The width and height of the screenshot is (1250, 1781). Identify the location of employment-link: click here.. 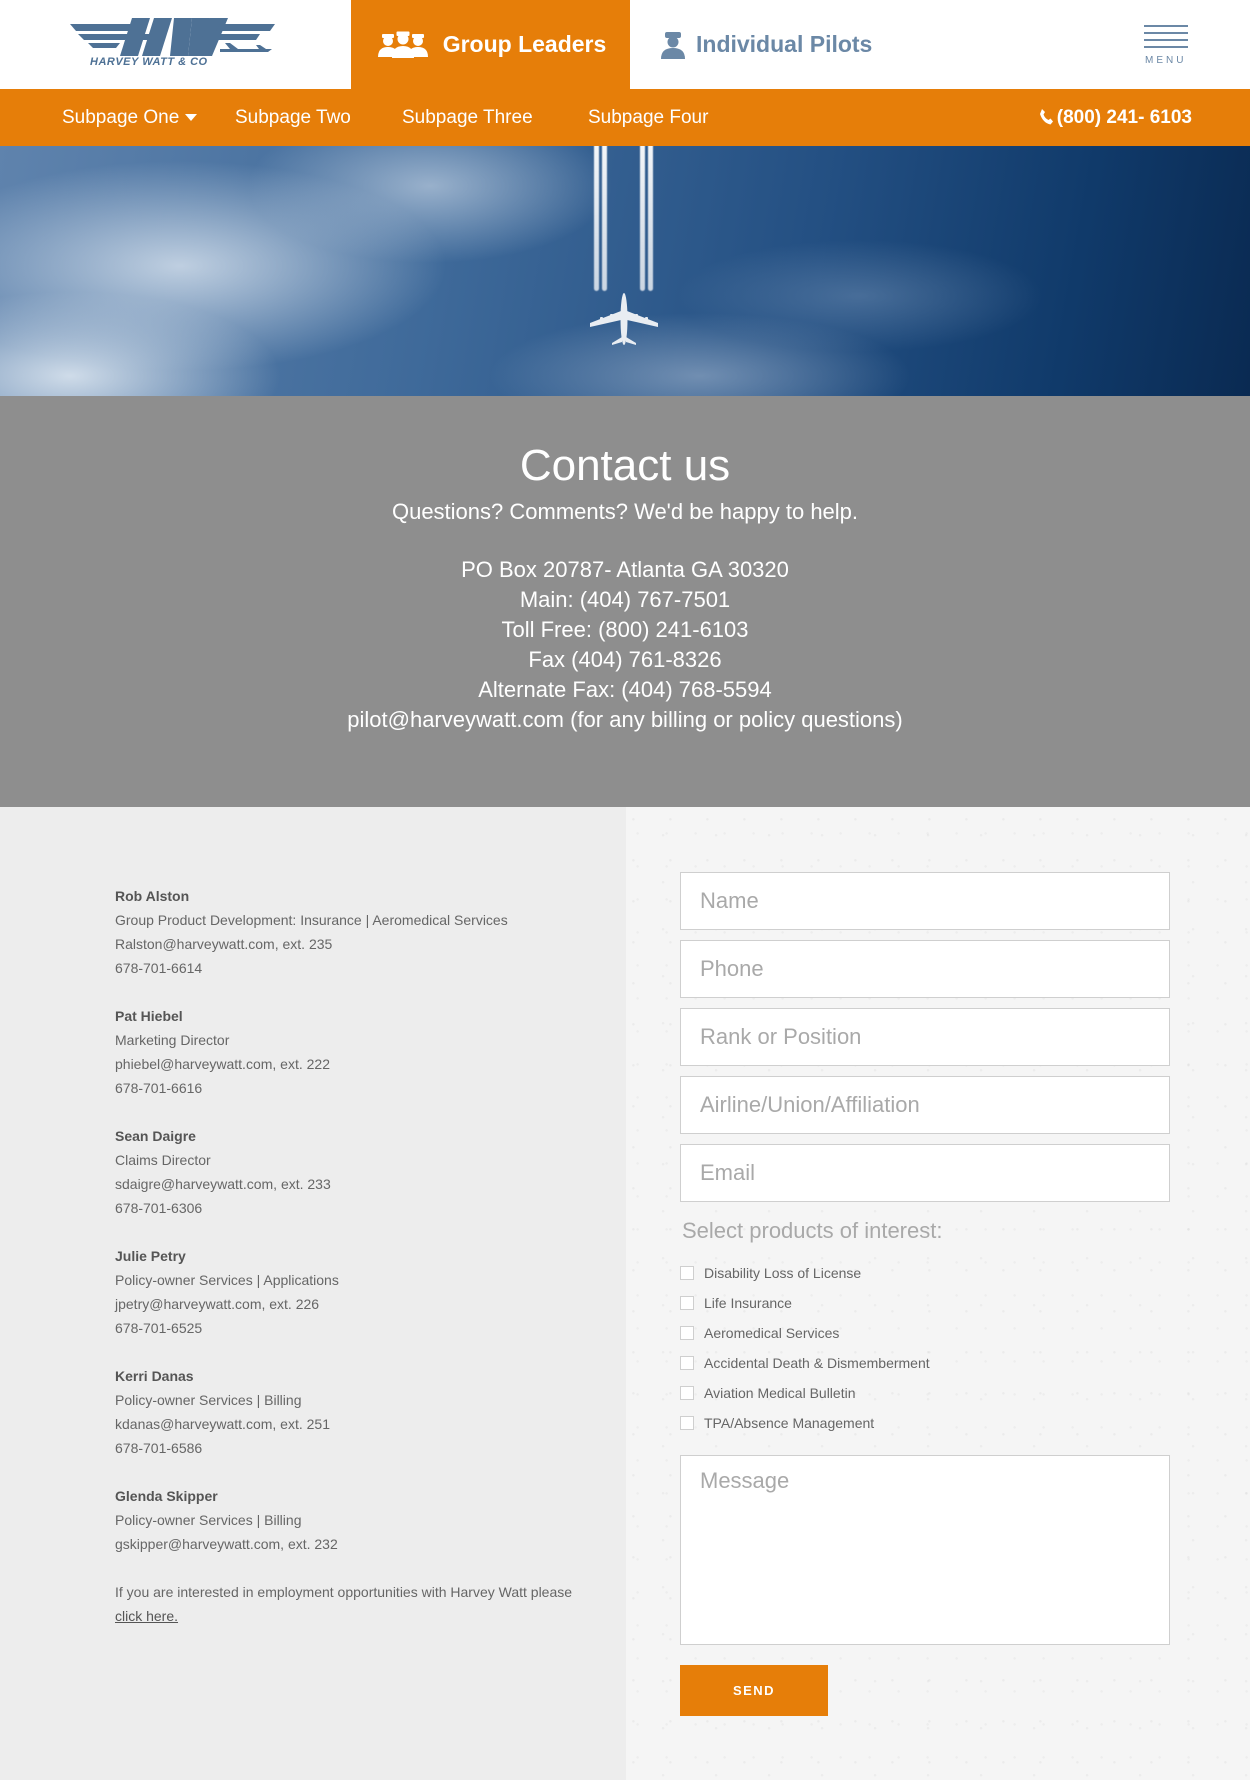
(146, 1616).